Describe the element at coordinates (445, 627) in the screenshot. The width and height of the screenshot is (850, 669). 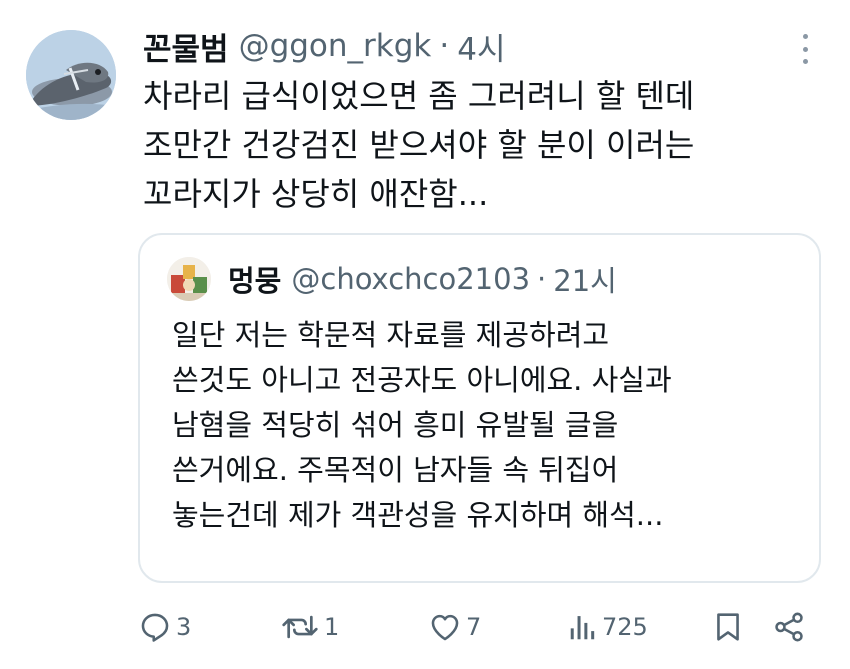
I see `heart-icon` at that location.